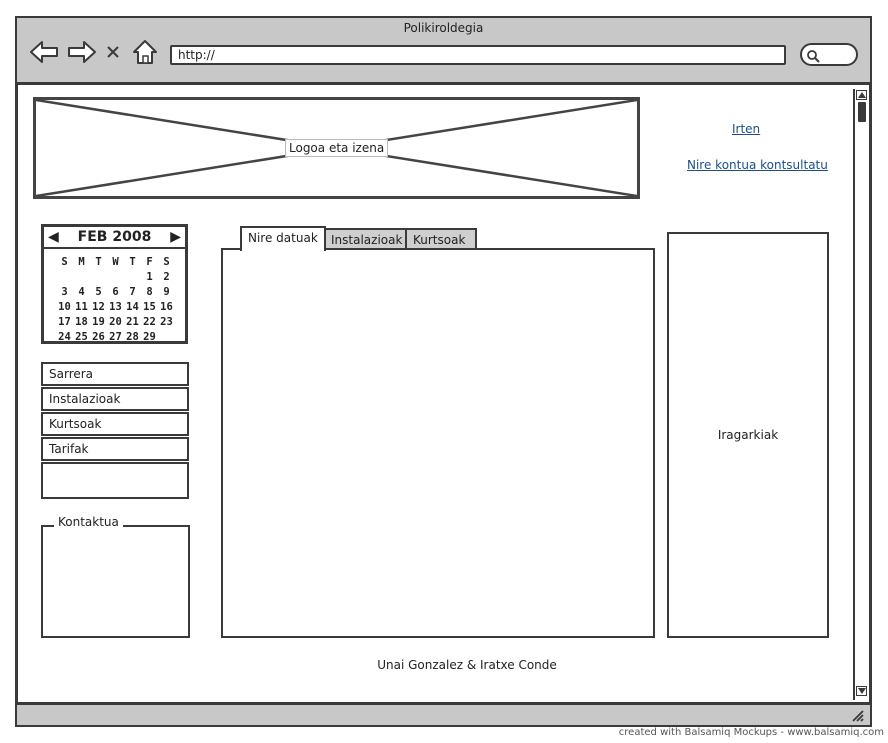 The height and width of the screenshot is (743, 888). I want to click on calendar-day: 11, so click(81, 307).